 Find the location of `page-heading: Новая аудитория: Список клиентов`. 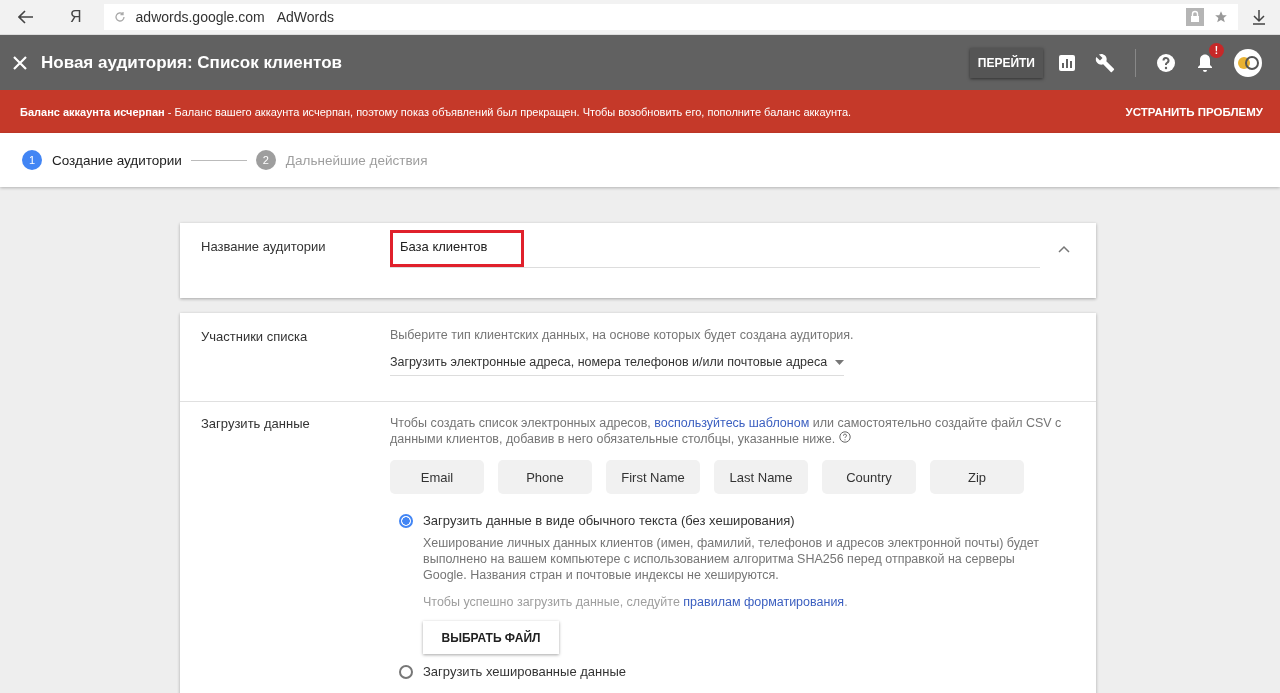

page-heading: Новая аудитория: Список клиентов is located at coordinates (192, 62).